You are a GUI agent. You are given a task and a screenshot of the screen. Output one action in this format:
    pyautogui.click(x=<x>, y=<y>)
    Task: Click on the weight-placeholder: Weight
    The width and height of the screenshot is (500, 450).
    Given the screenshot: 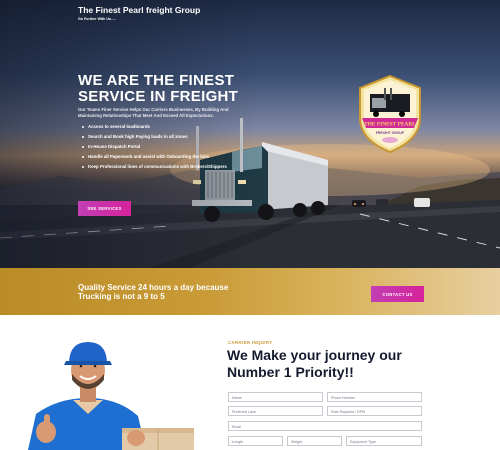 What is the action you would take?
    pyautogui.click(x=297, y=441)
    